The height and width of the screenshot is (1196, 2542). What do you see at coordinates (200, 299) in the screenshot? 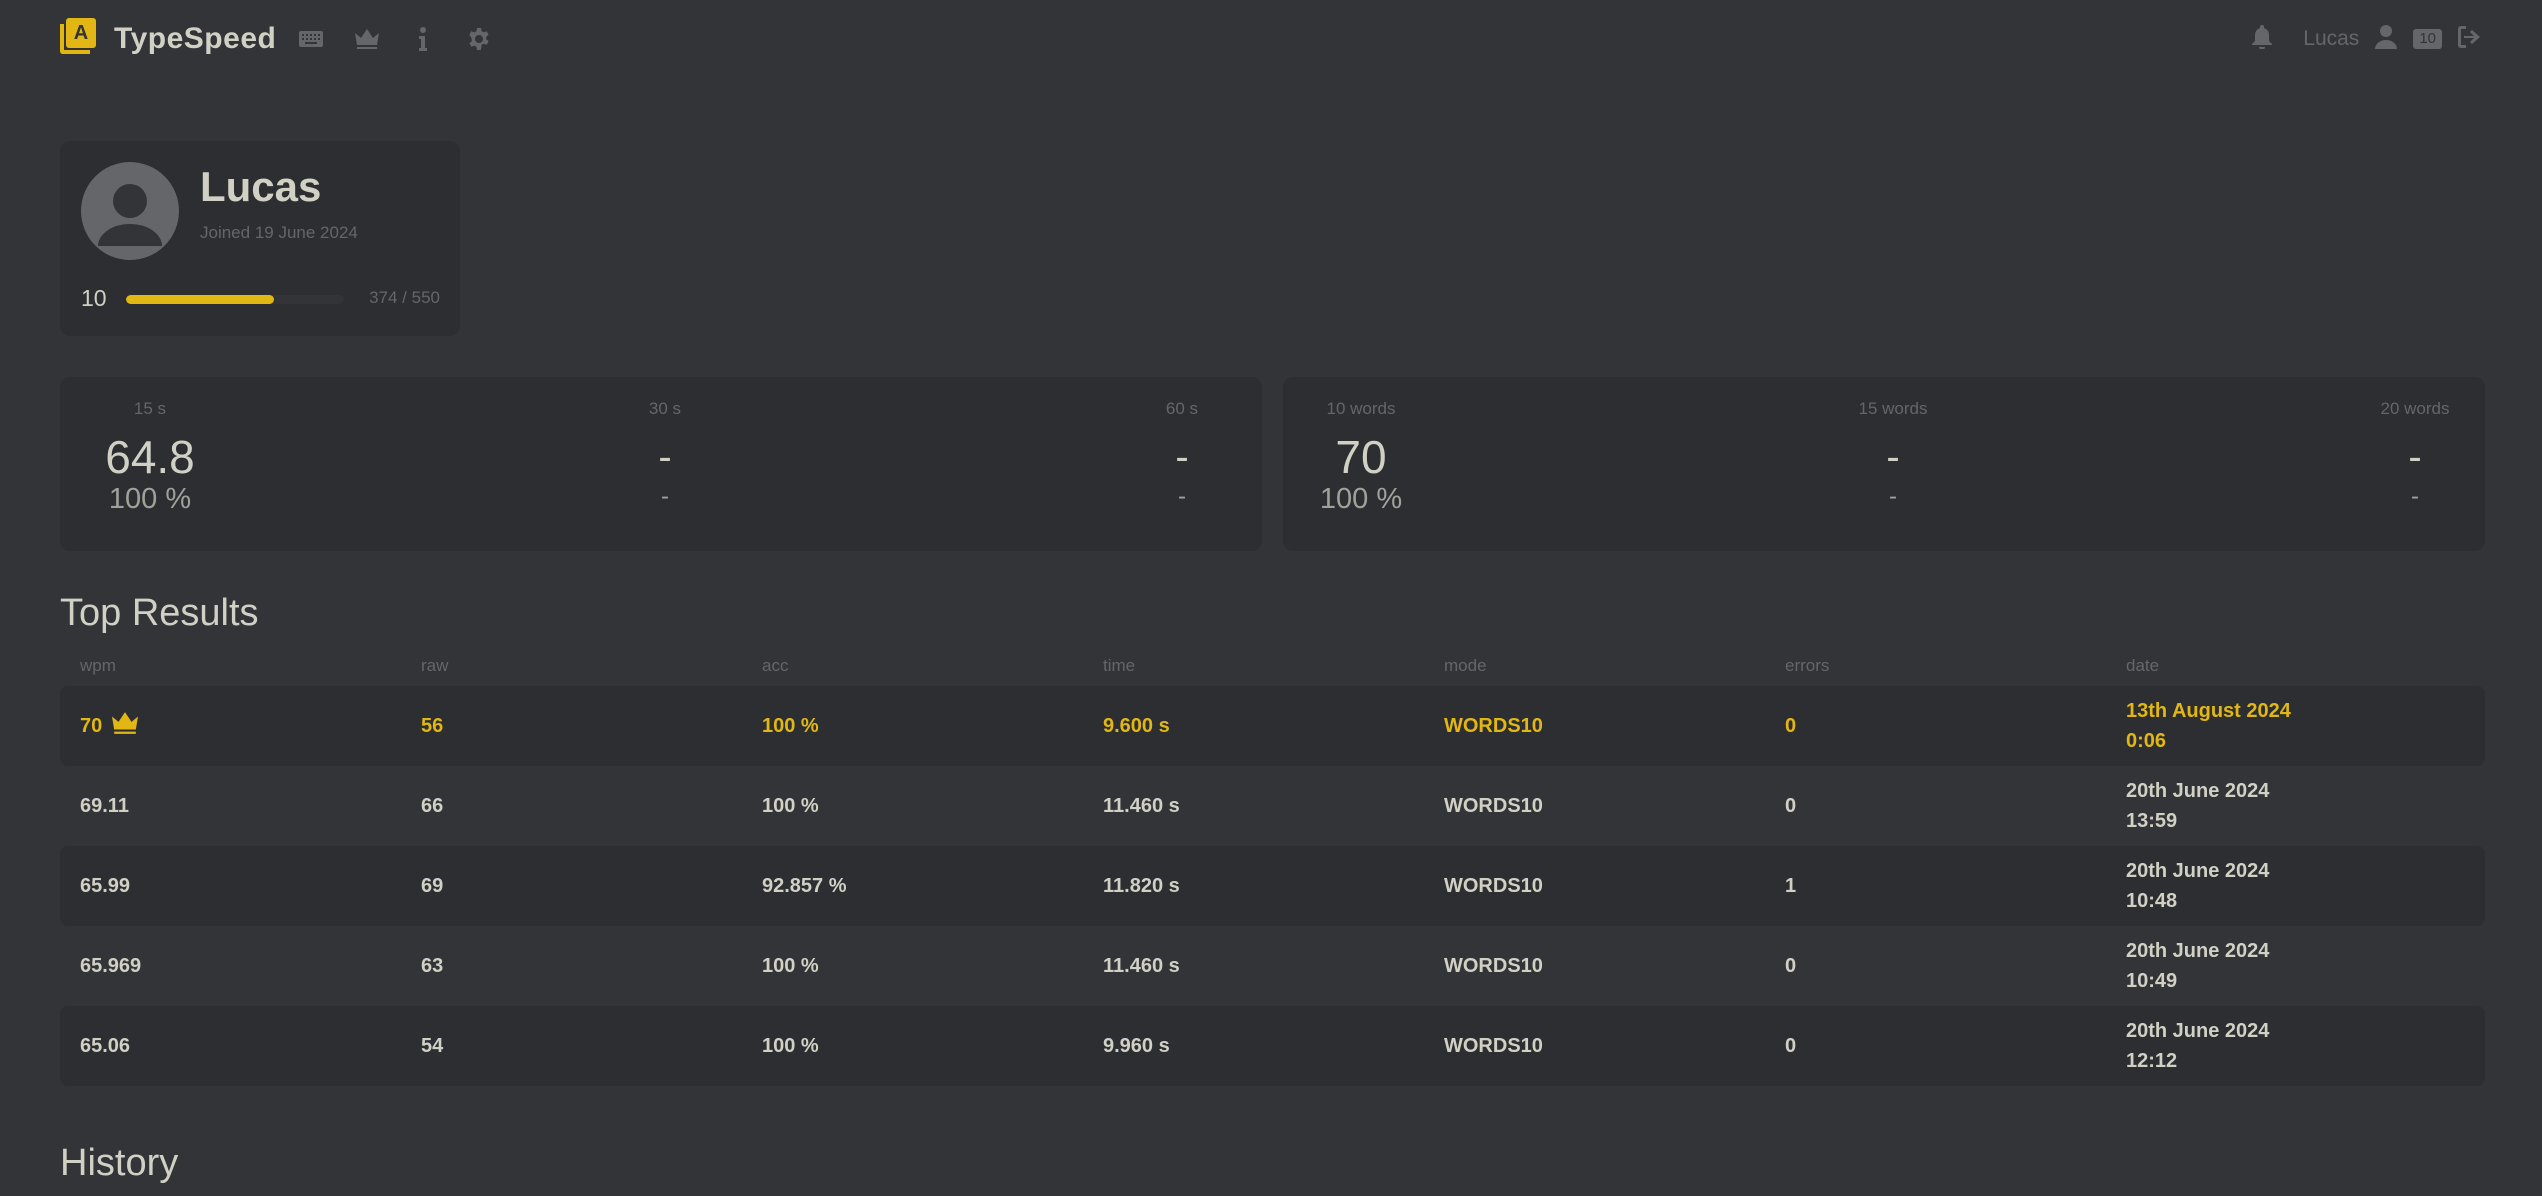
I see `xp-progress-fill` at bounding box center [200, 299].